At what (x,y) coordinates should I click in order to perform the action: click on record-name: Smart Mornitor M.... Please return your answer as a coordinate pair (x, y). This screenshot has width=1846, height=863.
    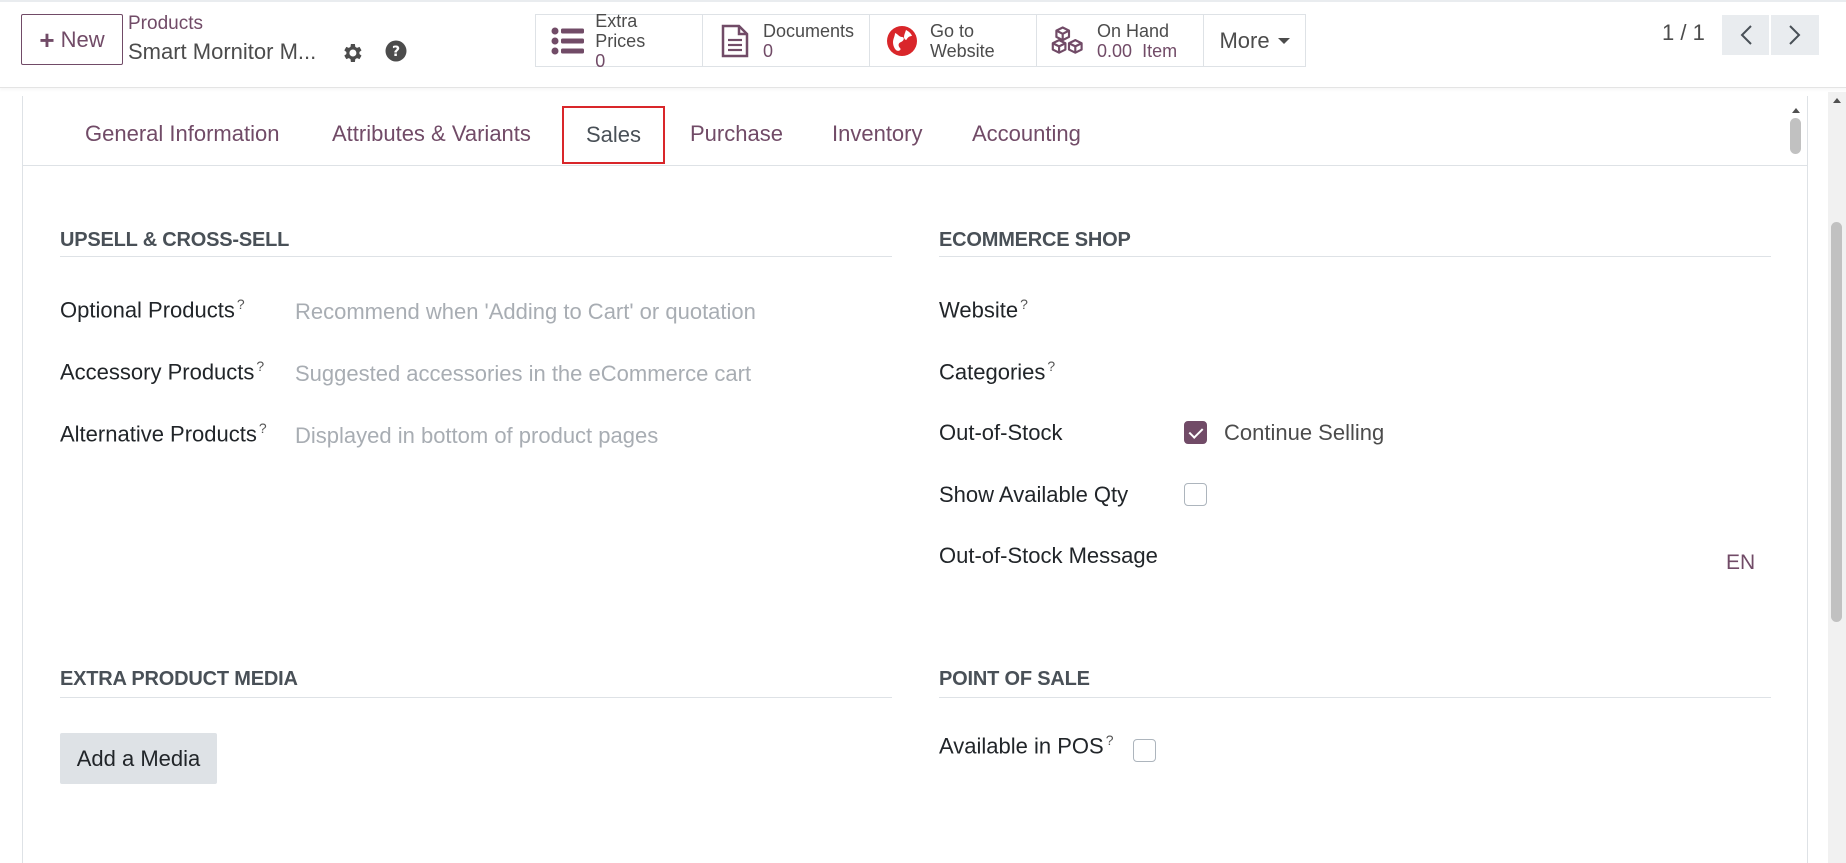
    Looking at the image, I should click on (222, 51).